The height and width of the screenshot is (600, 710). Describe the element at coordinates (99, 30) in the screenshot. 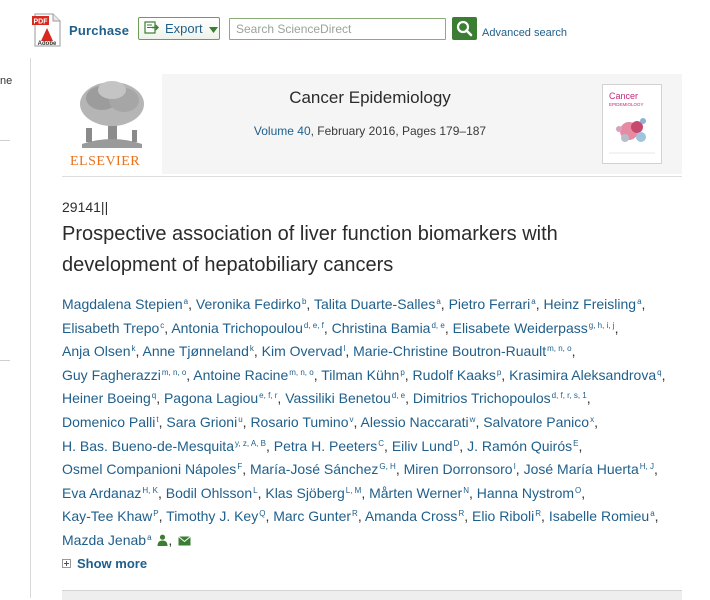

I see `purchase-label: Purchase` at that location.